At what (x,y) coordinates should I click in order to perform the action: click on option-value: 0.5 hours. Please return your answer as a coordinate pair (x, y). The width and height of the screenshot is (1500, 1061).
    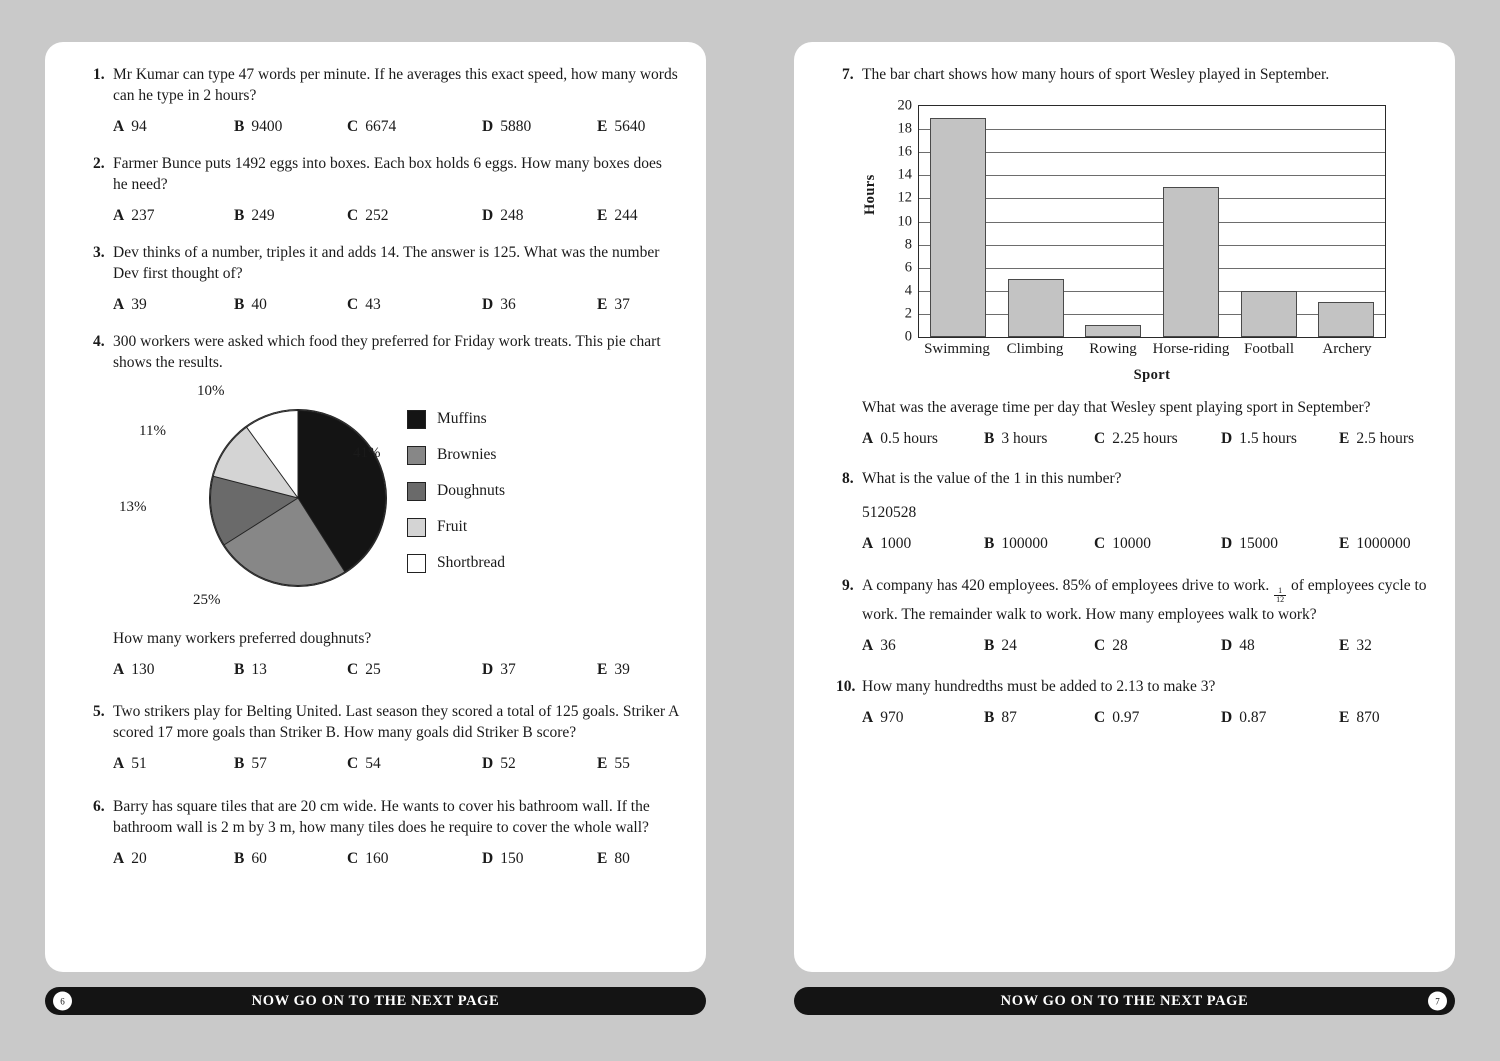
    Looking at the image, I should click on (909, 438).